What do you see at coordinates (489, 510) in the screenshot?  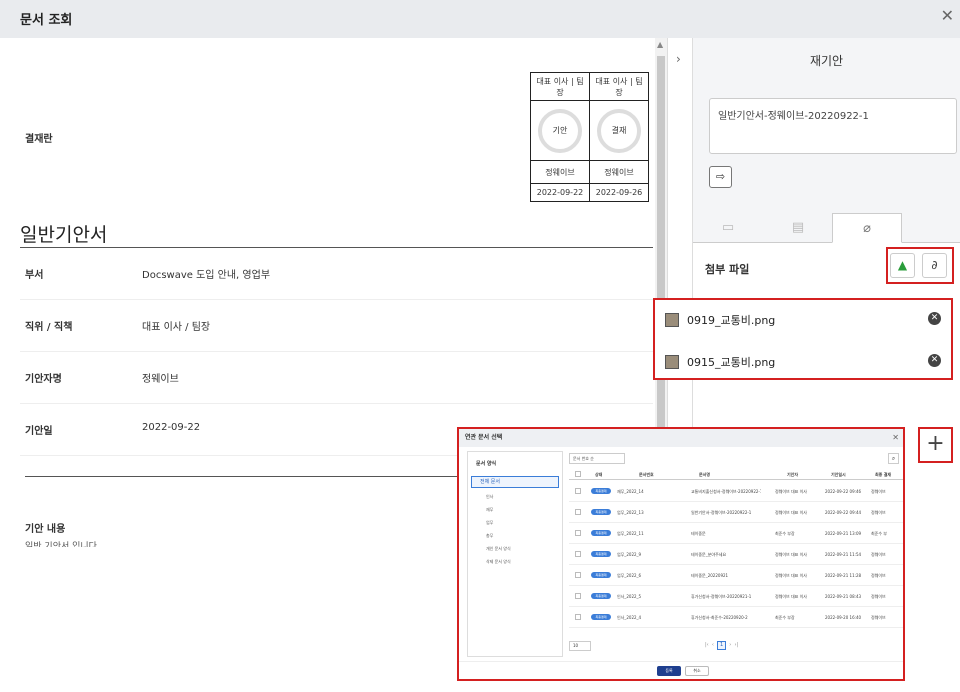 I see `sidebar-item: 재무` at bounding box center [489, 510].